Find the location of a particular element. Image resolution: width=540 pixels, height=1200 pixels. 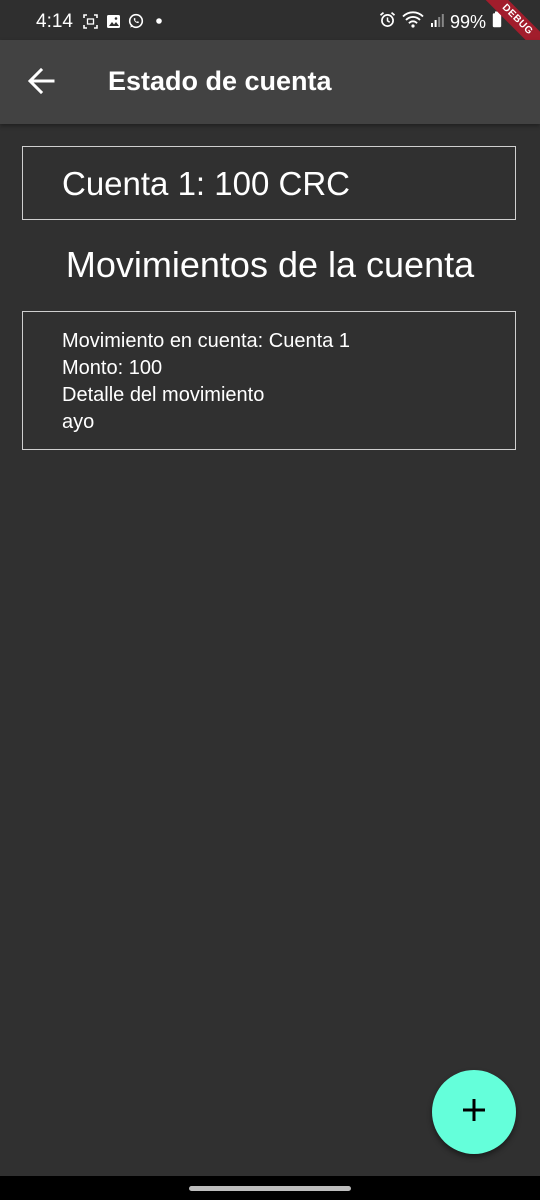

account-summary-card: Cuenta 1: 100 CRC is located at coordinates (269, 183).